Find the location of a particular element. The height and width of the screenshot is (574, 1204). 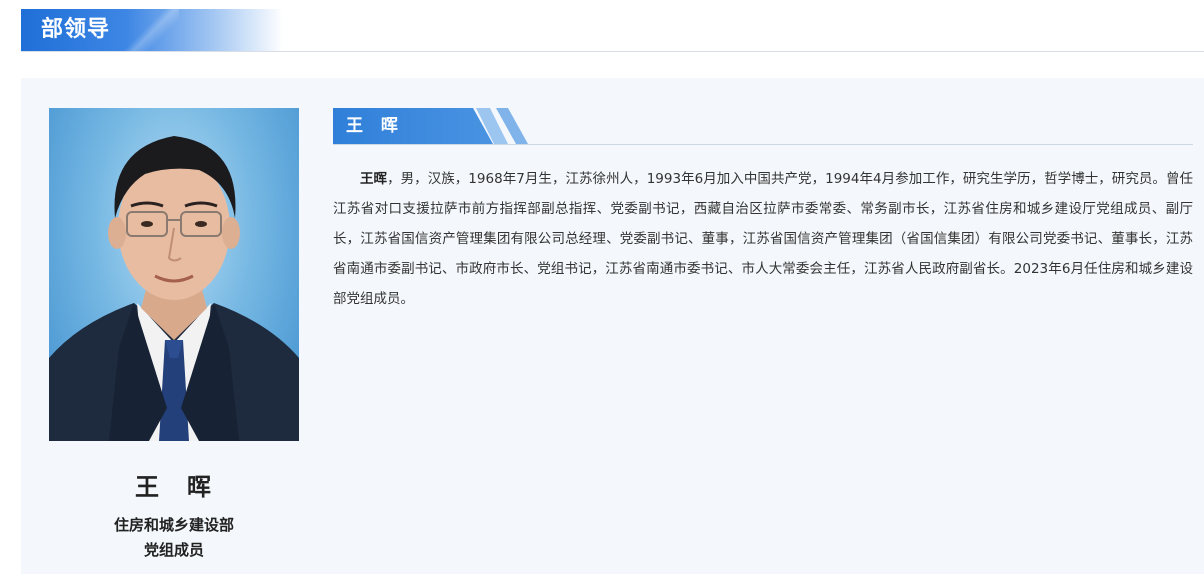

portrait-image is located at coordinates (174, 288).